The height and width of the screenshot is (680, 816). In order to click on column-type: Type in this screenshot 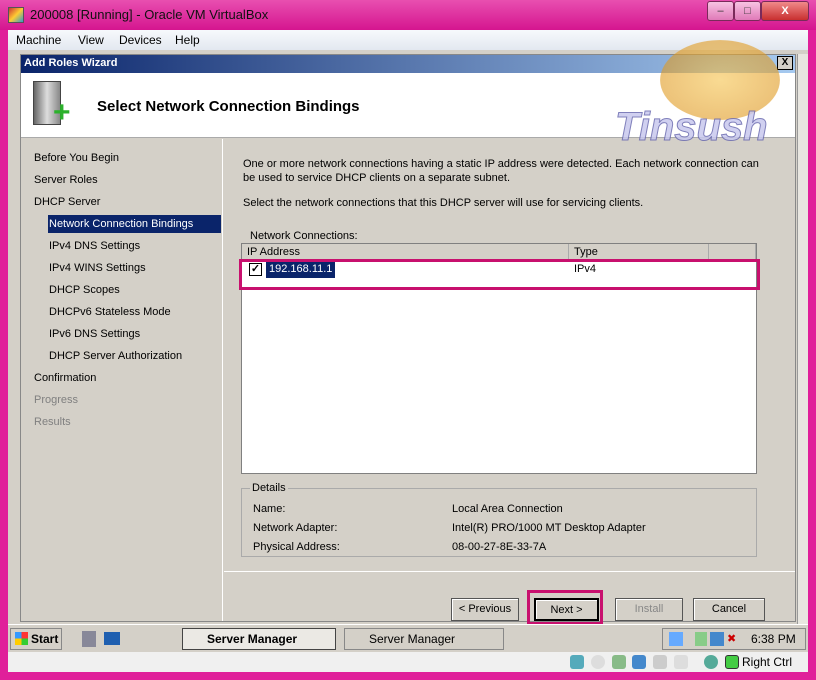, I will do `click(639, 252)`.